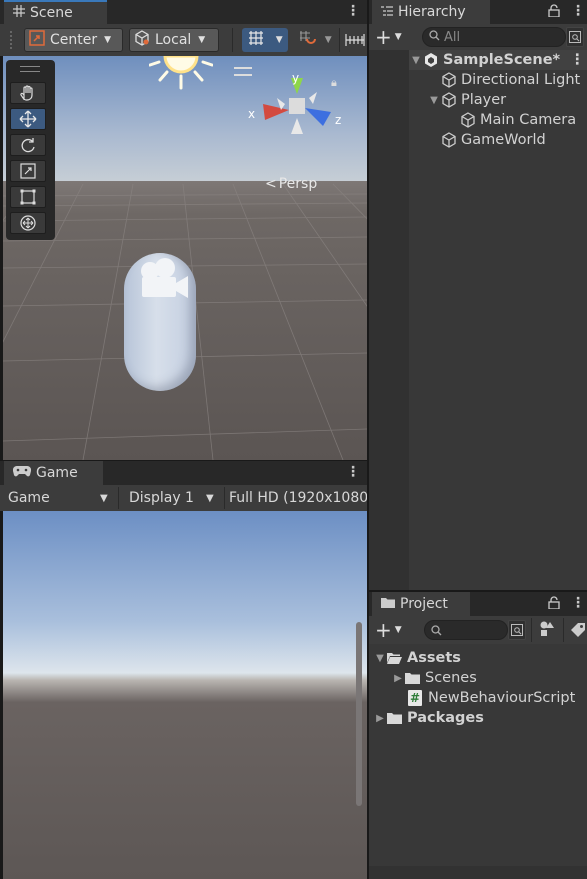 This screenshot has height=879, width=587. Describe the element at coordinates (353, 472) in the screenshot. I see `game-menu-icon: ⋮` at that location.